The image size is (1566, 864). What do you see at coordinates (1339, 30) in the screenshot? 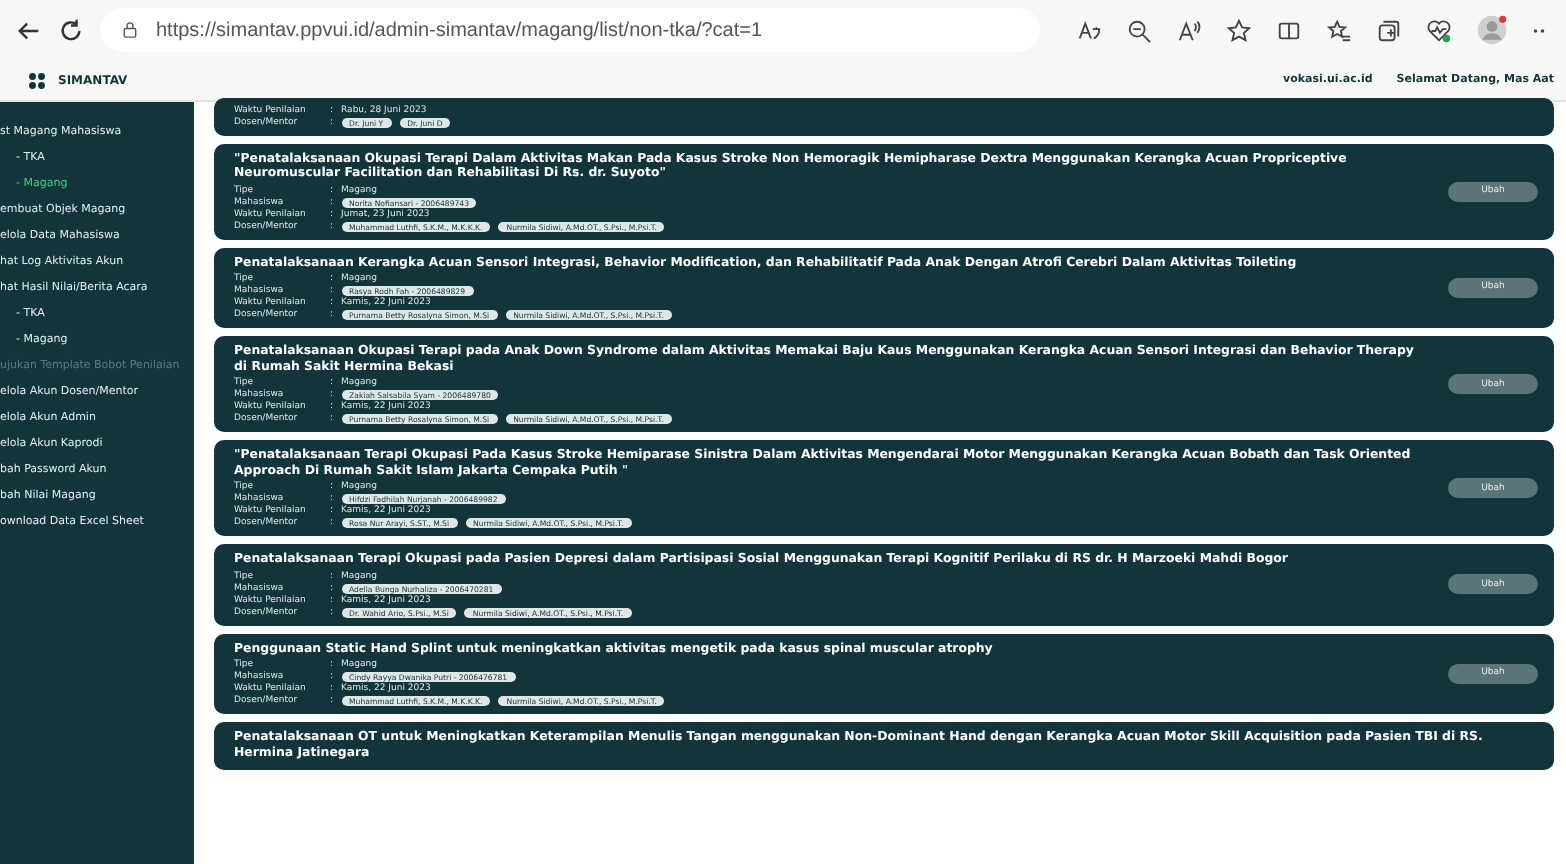
I see `favorites-icon` at bounding box center [1339, 30].